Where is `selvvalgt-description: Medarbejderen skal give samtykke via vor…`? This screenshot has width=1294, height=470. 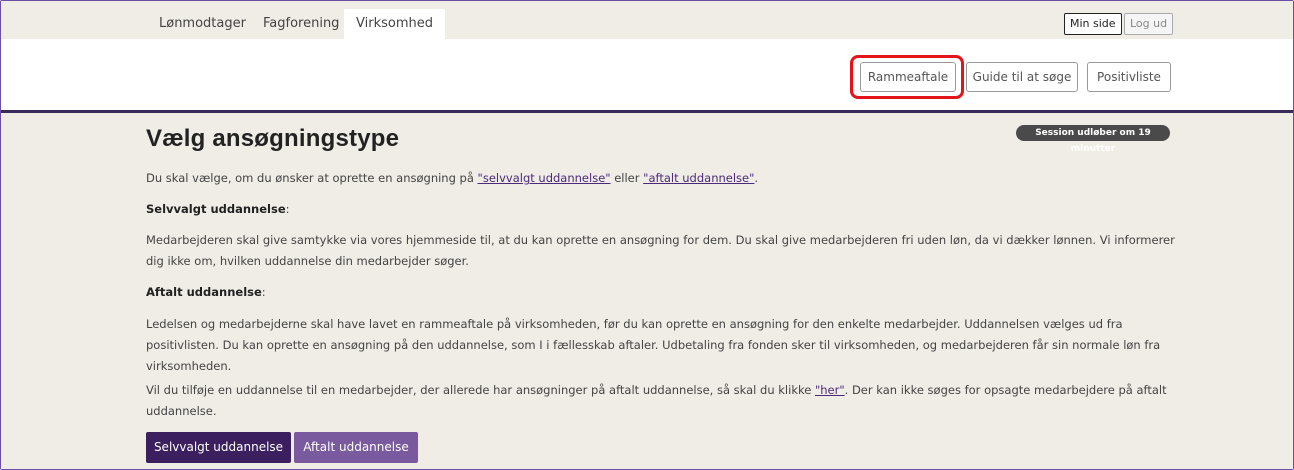 selvvalgt-description: Medarbejderen skal give samtykke via vor… is located at coordinates (660, 250).